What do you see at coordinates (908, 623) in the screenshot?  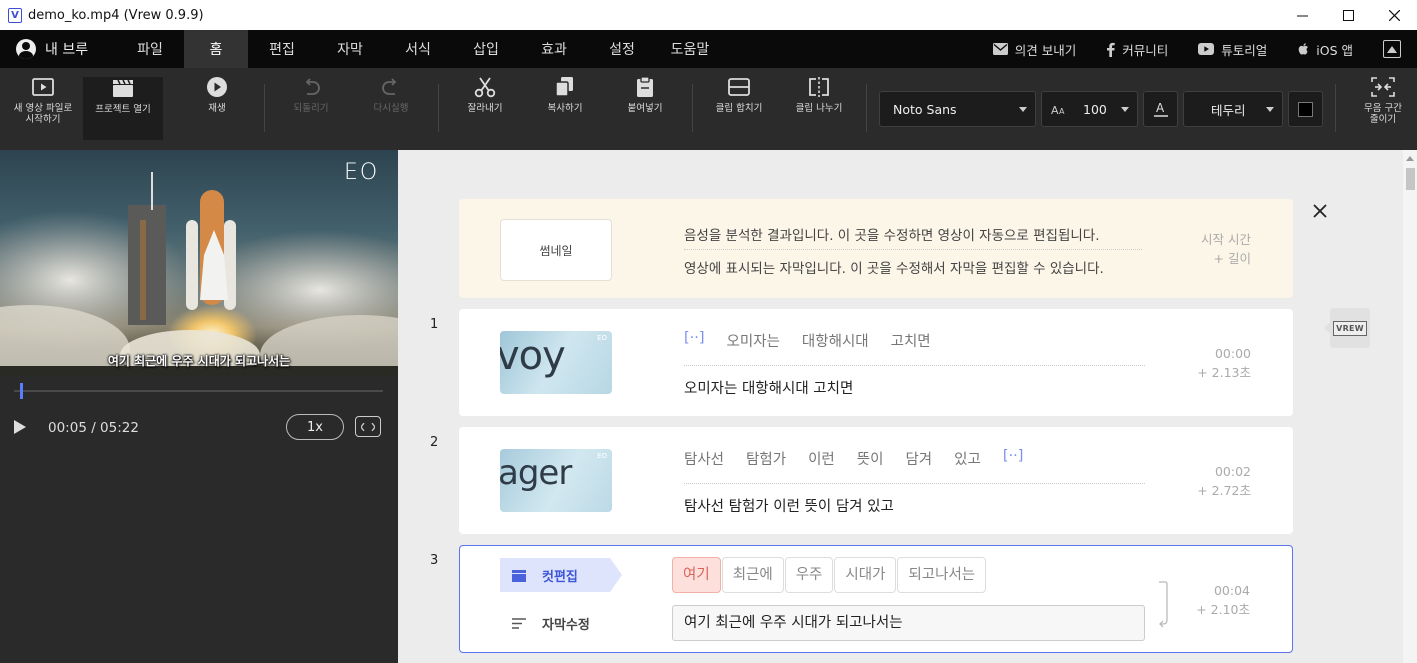 I see `subtitle-text-field: 여기 최근에 우주 시대가 되고나서는` at bounding box center [908, 623].